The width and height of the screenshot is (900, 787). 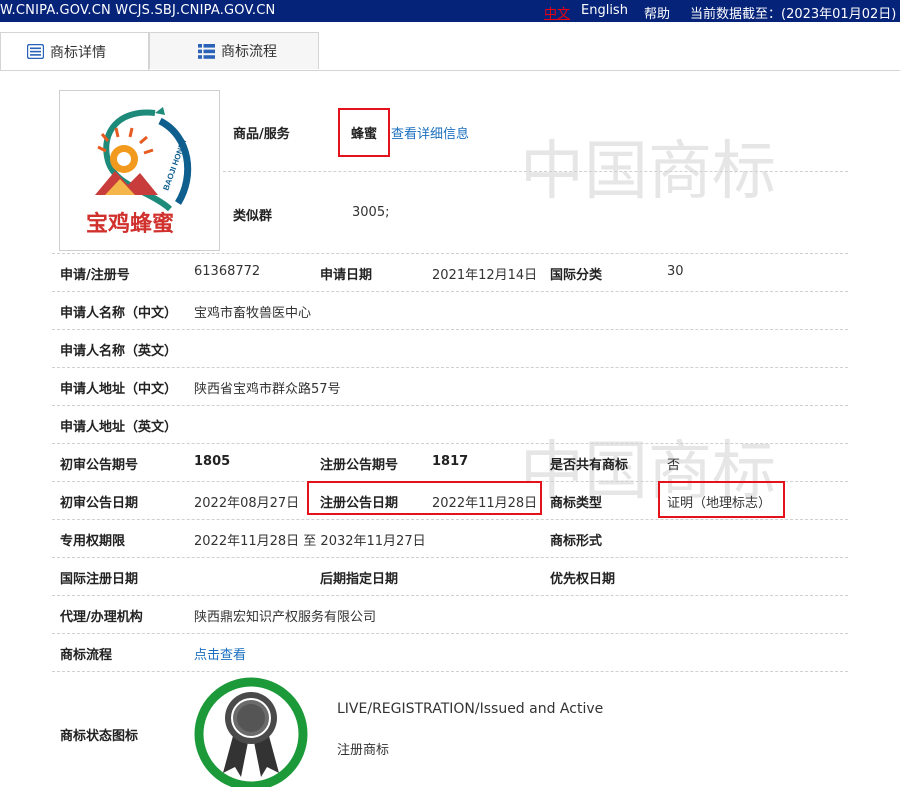 I want to click on reg-number-value: 61368772, so click(x=227, y=271).